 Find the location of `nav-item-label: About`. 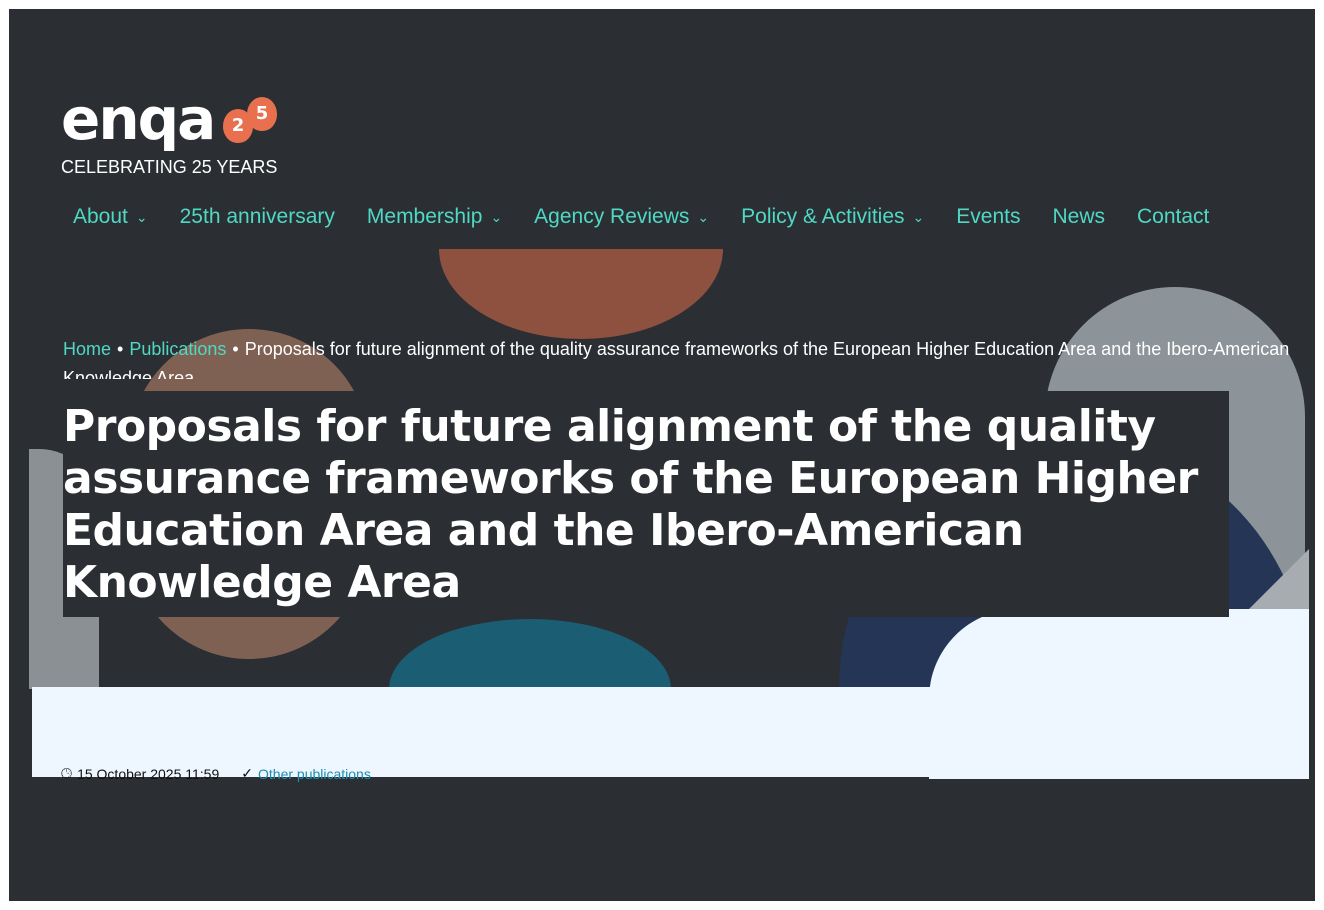

nav-item-label: About is located at coordinates (100, 216).